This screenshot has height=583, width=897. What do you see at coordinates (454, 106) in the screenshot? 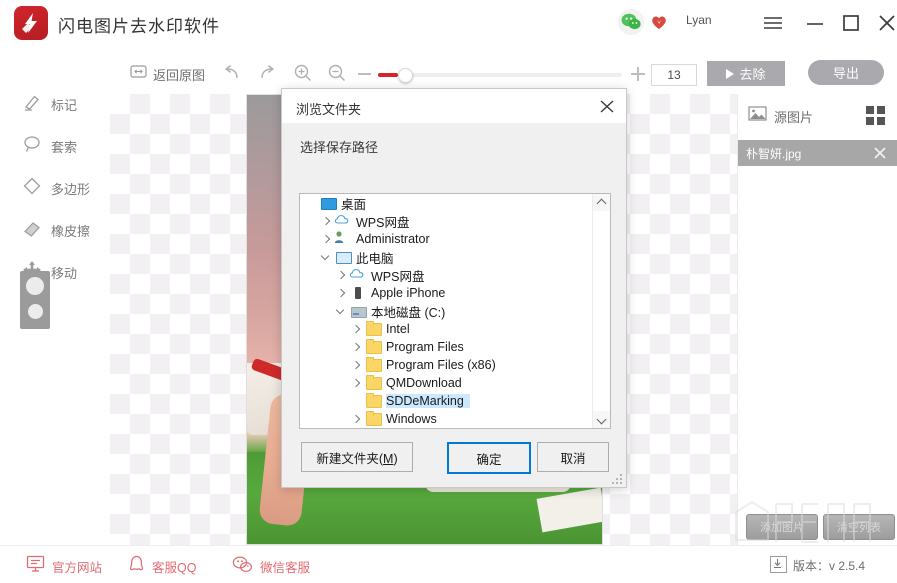
I see `dialog-title-bar: 浏览文件夹` at bounding box center [454, 106].